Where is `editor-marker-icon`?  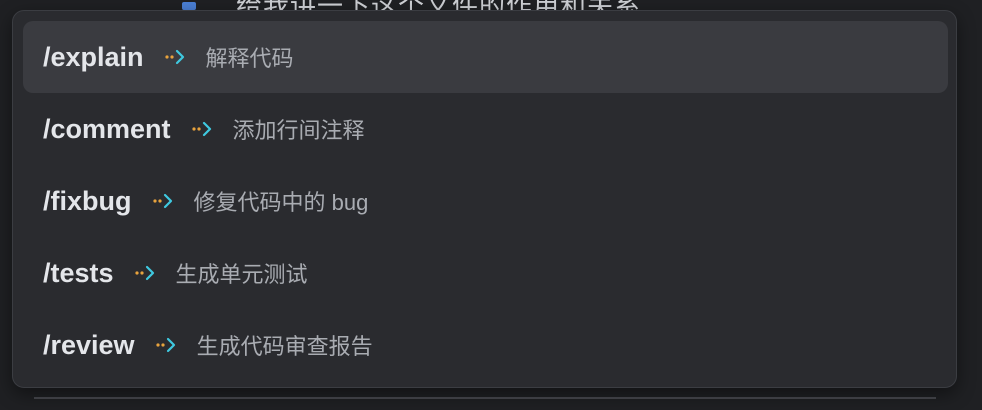 editor-marker-icon is located at coordinates (189, 6).